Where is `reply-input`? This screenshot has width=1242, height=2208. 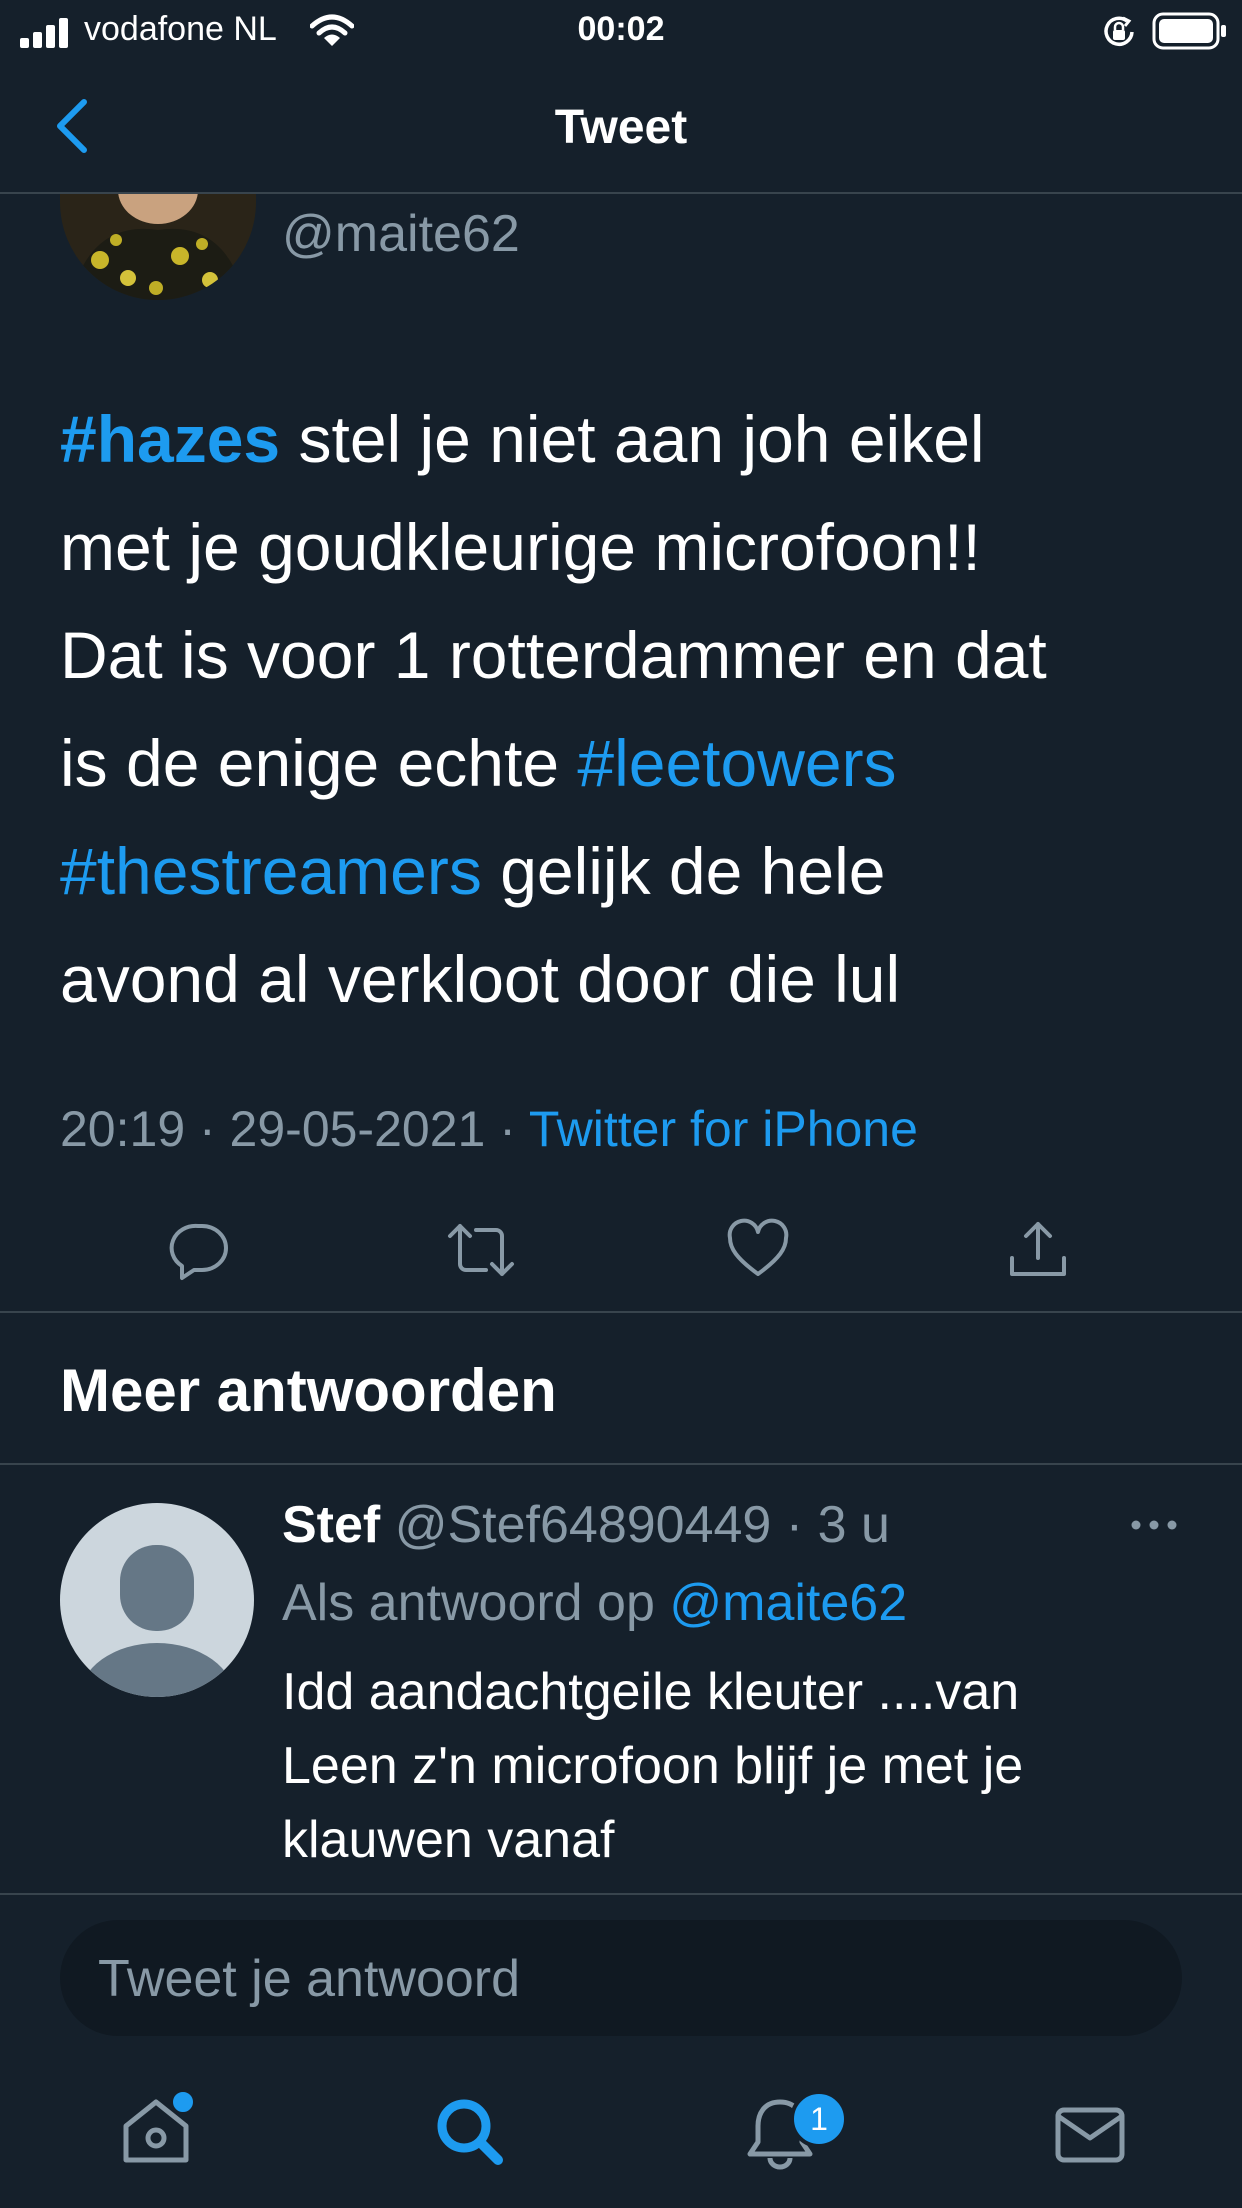
reply-input is located at coordinates (618, 1979).